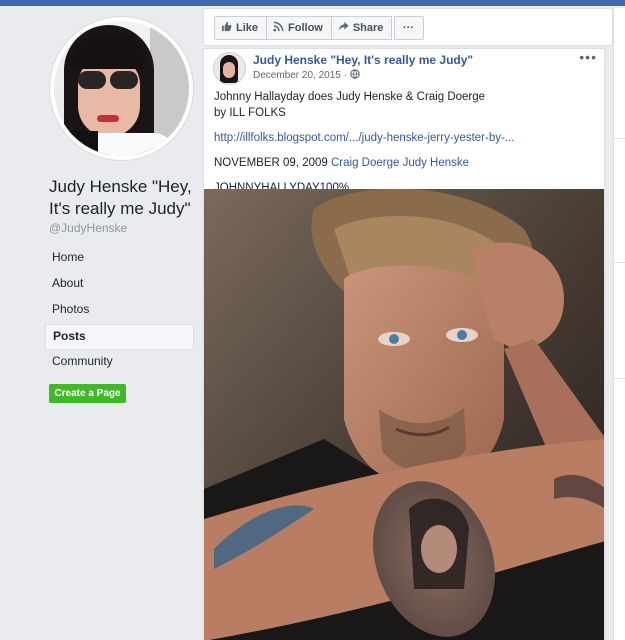  I want to click on nav-item-home: Home, so click(119, 259).